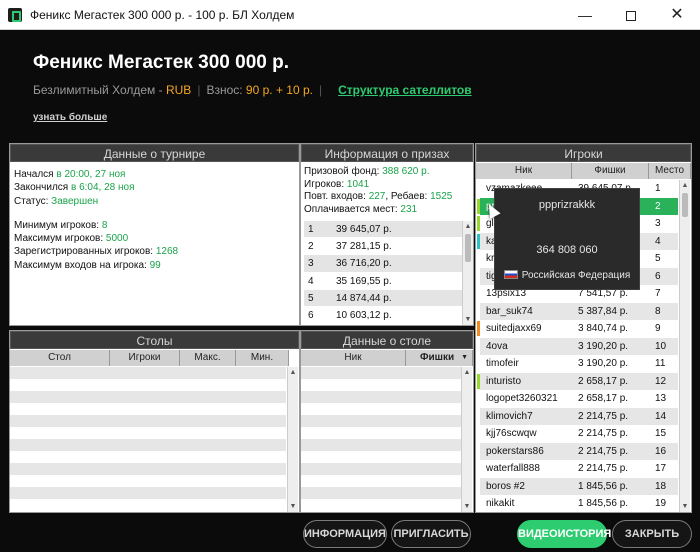 Image resolution: width=700 pixels, height=552 pixels. Describe the element at coordinates (364, 264) in the screenshot. I see `prize-amount: 36 716,20 р.` at that location.